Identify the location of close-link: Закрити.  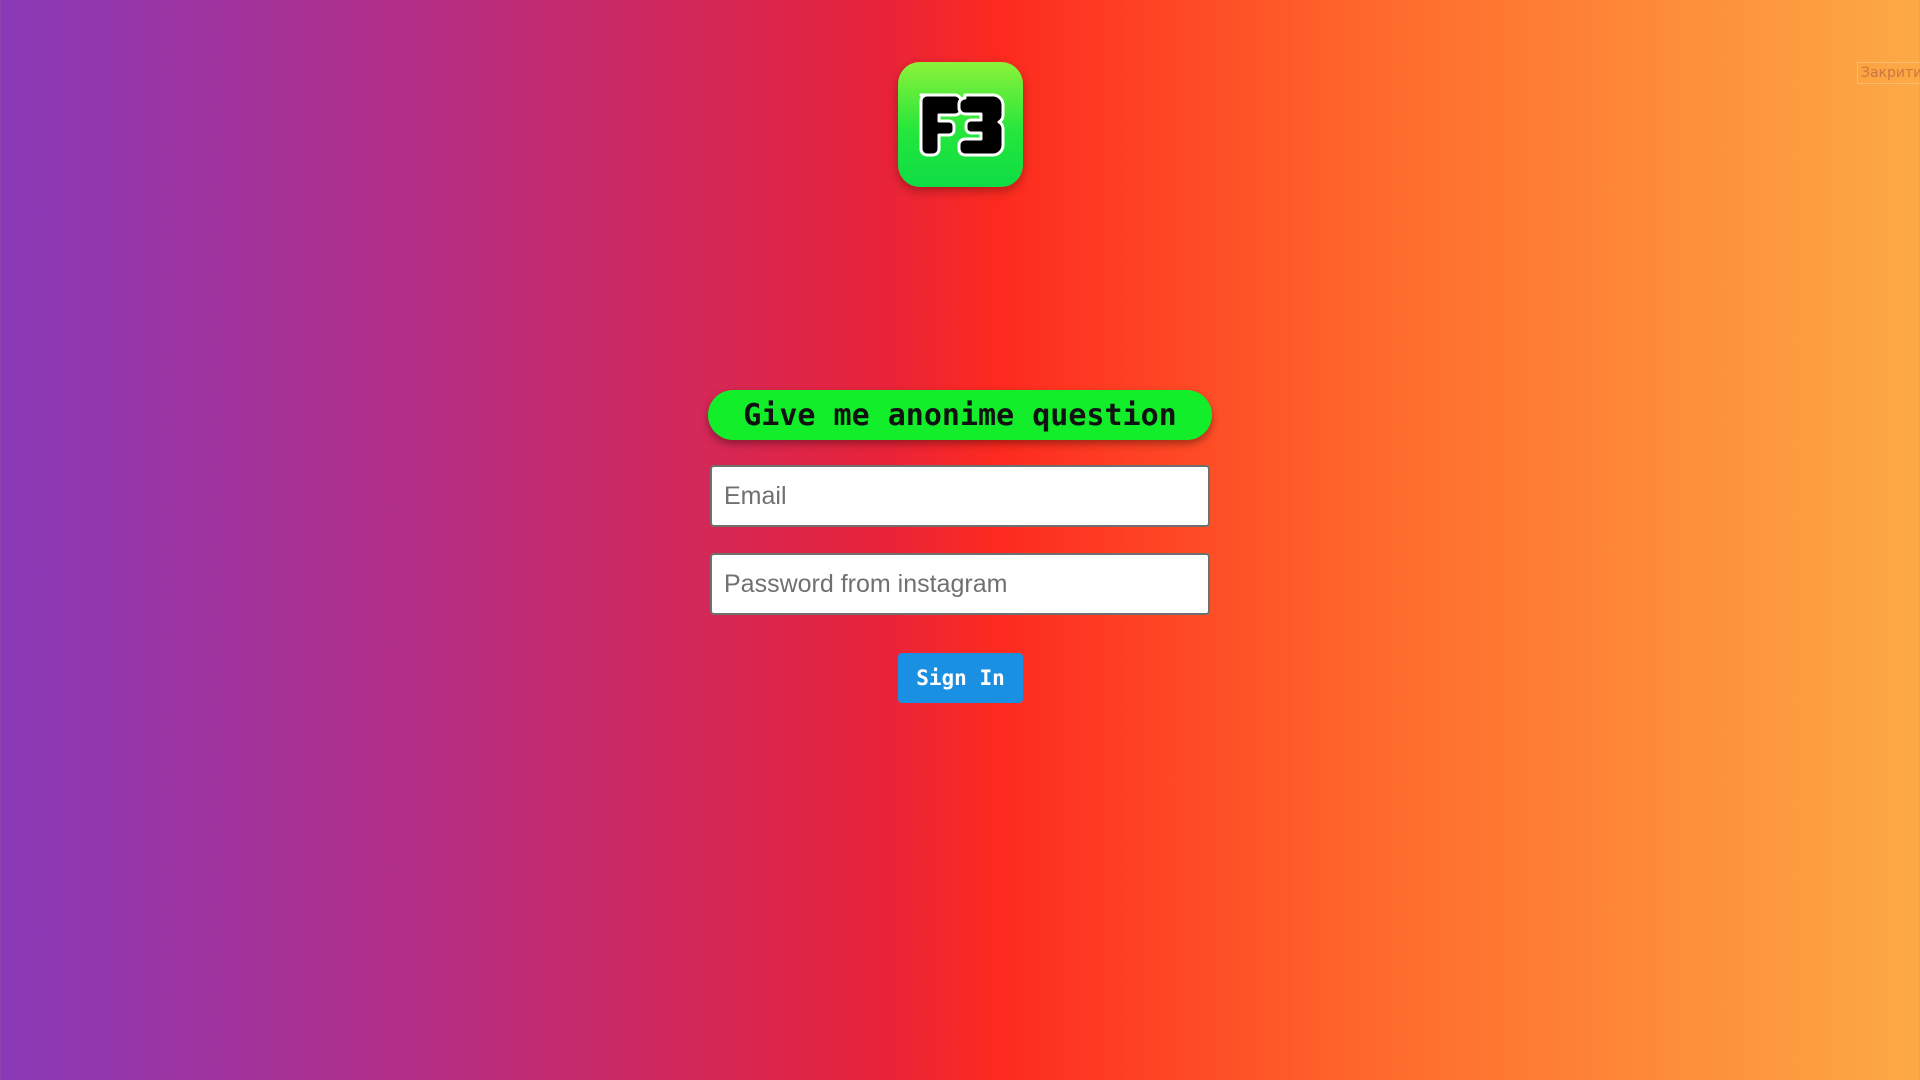
(1888, 73).